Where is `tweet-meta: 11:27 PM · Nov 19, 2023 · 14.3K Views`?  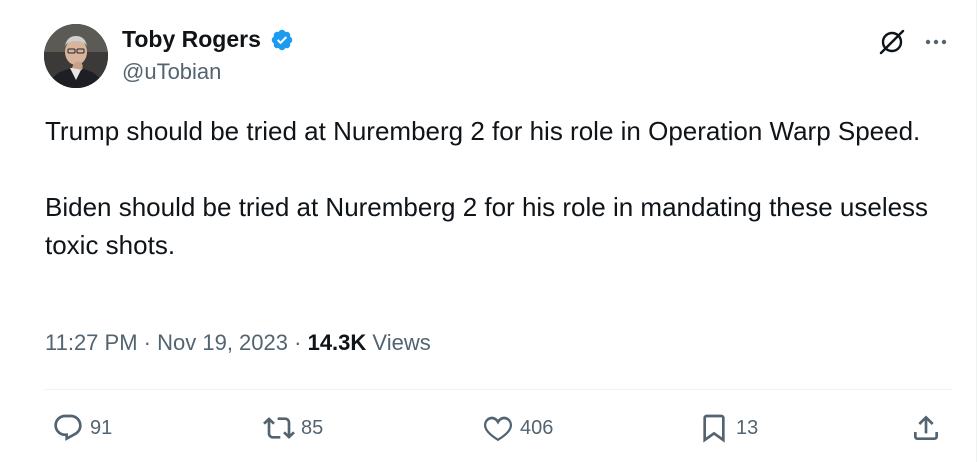
tweet-meta: 11:27 PM · Nov 19, 2023 · 14.3K Views is located at coordinates (238, 343).